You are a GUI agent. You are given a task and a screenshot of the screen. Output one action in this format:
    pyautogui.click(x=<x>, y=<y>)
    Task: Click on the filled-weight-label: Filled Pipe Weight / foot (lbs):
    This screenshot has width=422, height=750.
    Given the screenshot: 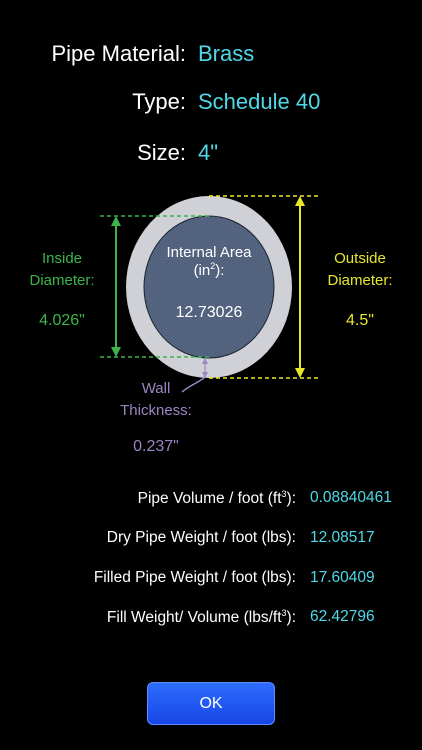 What is the action you would take?
    pyautogui.click(x=194, y=577)
    